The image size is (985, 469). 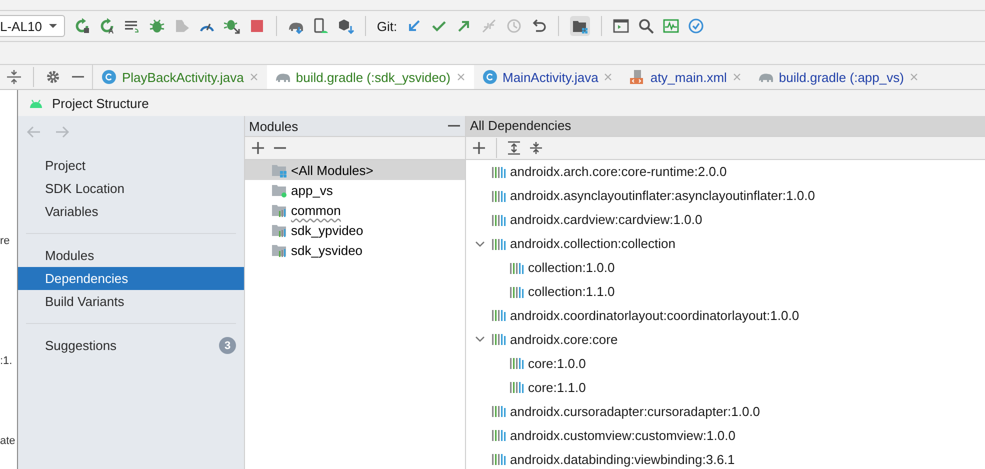 I want to click on dialog-title: Project Structure, so click(x=100, y=103).